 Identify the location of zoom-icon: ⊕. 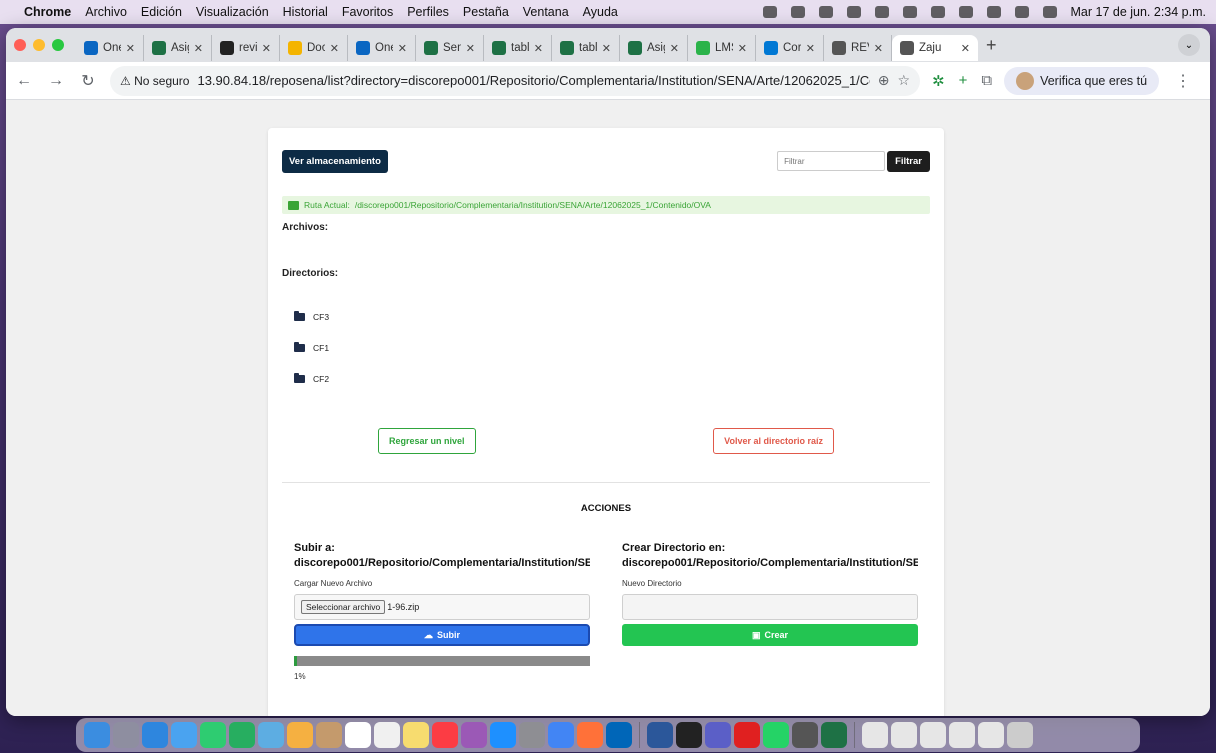
(884, 80).